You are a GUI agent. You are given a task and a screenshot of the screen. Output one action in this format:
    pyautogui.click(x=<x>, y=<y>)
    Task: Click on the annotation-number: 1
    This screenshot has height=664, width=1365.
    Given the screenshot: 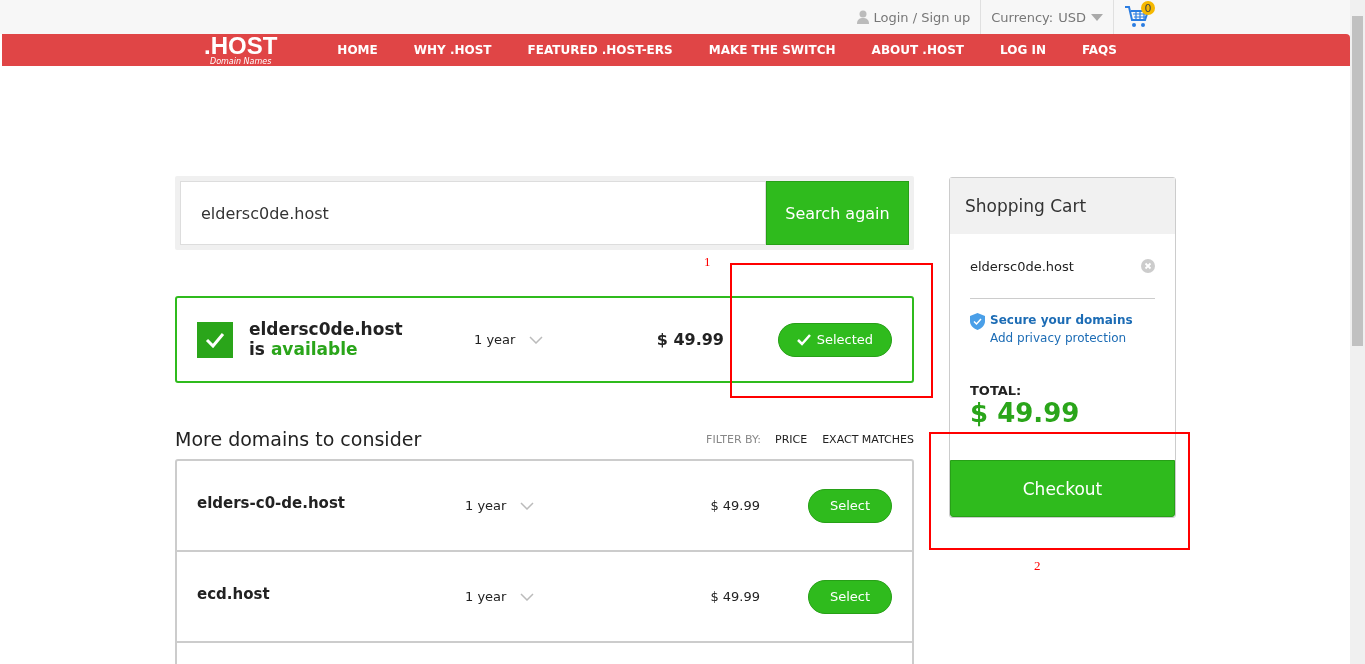 What is the action you would take?
    pyautogui.click(x=707, y=262)
    